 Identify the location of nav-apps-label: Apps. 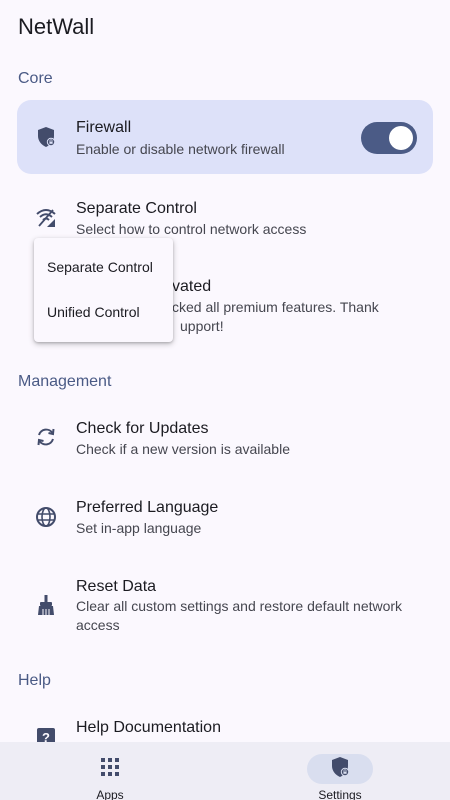
(110, 794).